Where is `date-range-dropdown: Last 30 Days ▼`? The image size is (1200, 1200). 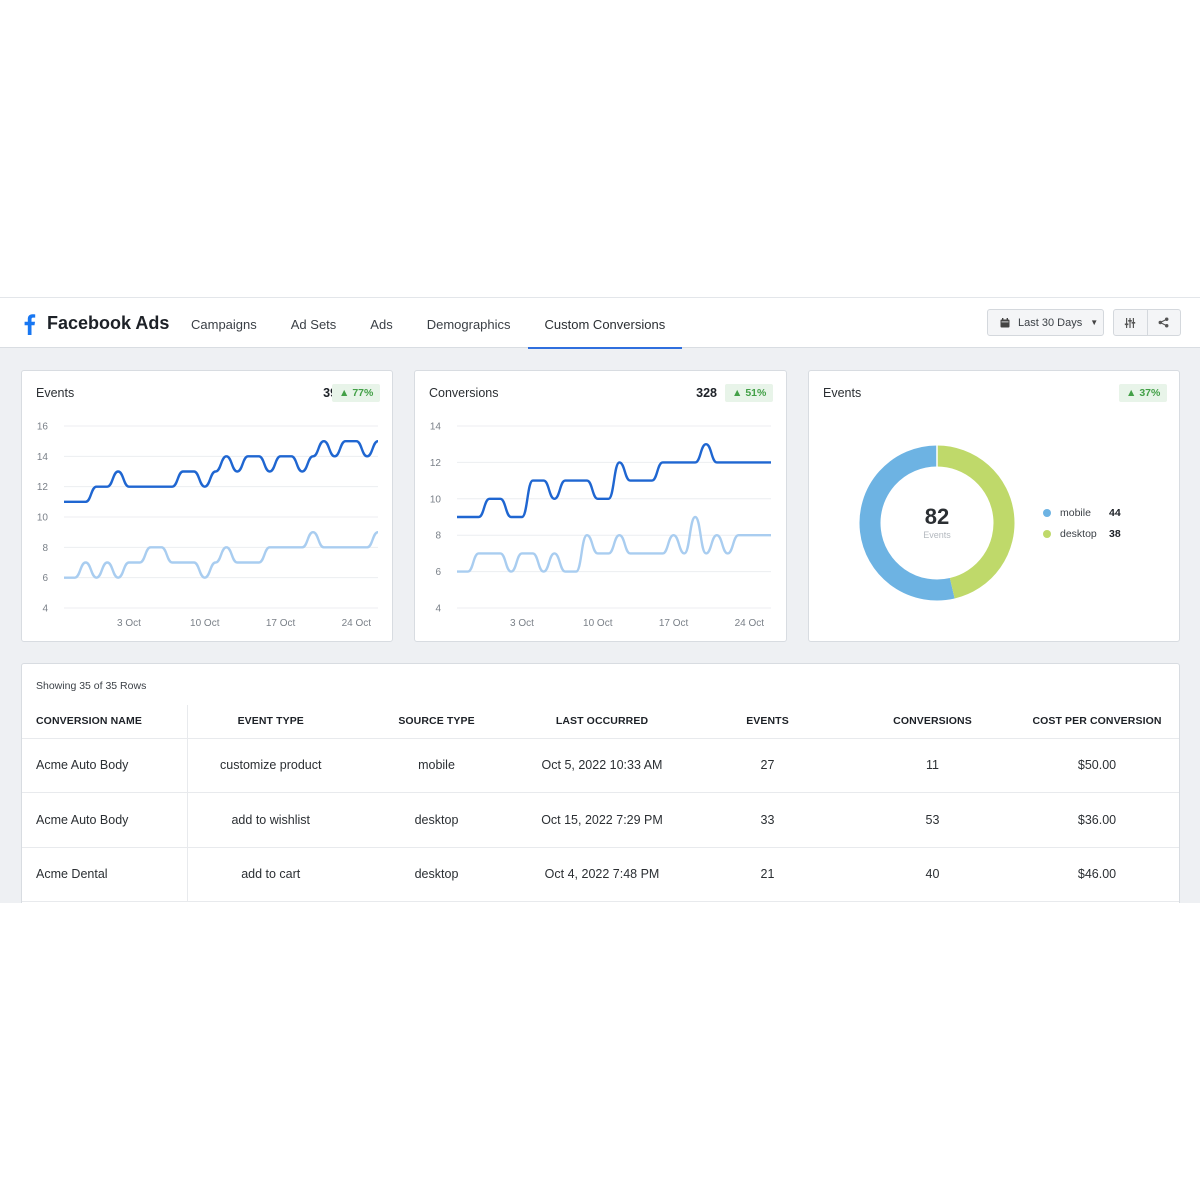
date-range-dropdown: Last 30 Days ▼ is located at coordinates (1045, 322).